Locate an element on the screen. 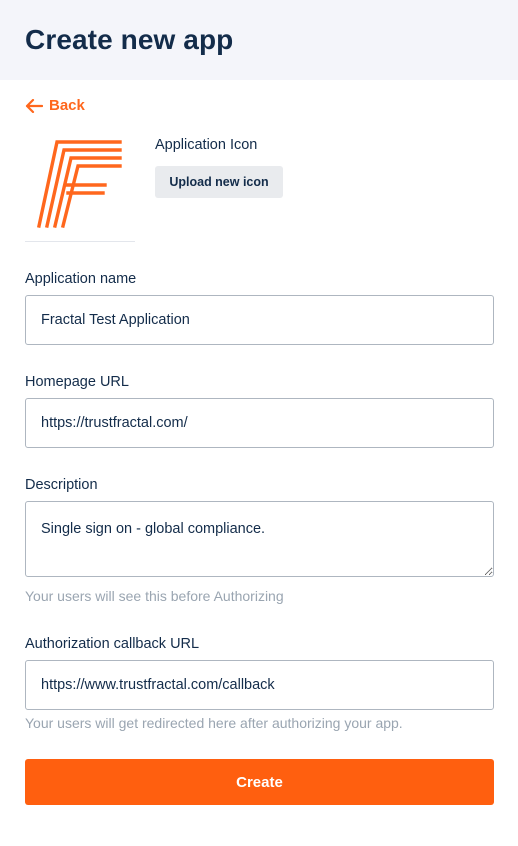  description-label: Description is located at coordinates (61, 485).